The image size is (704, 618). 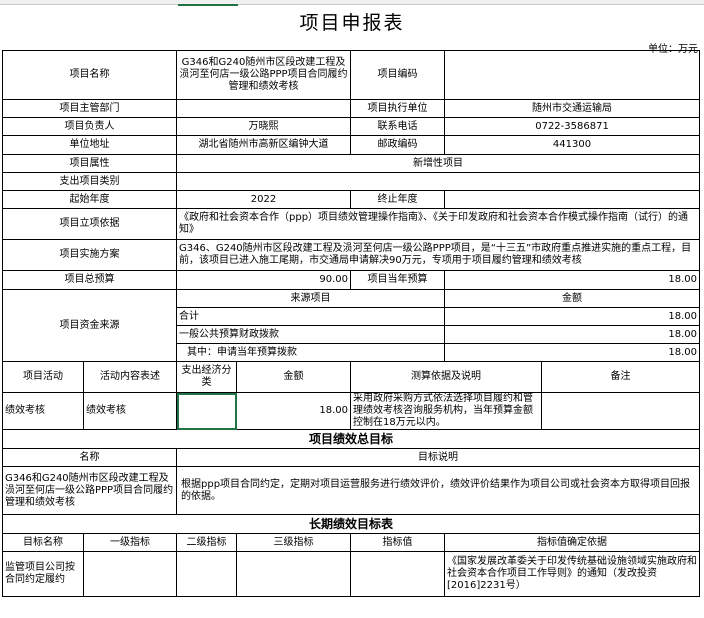 I want to click on start-year-label: 起始年度, so click(x=89, y=199).